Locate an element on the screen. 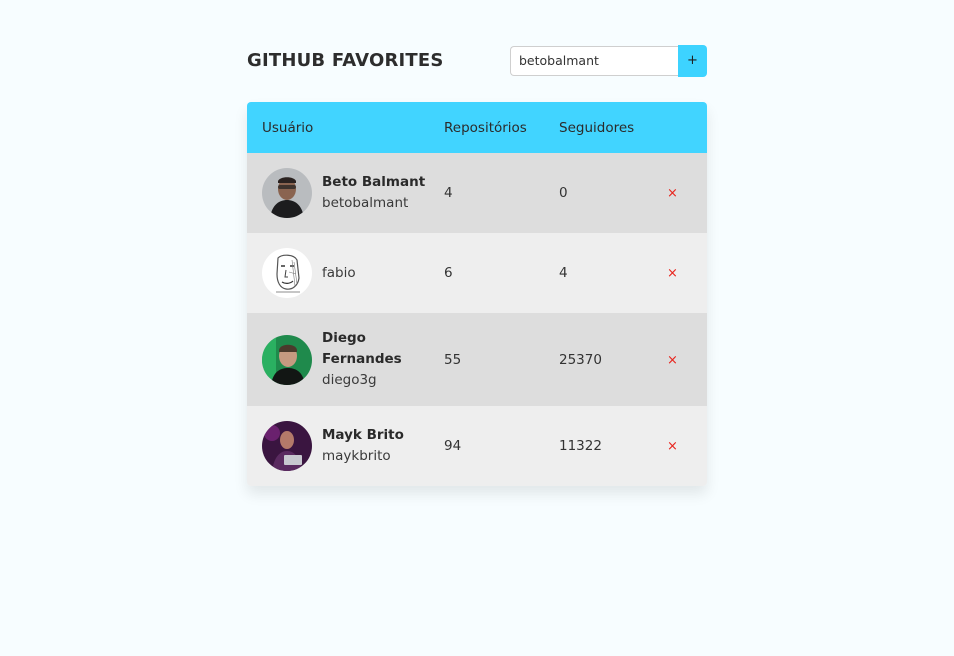 This screenshot has height=656, width=954. user-login: diego3g is located at coordinates (349, 380).